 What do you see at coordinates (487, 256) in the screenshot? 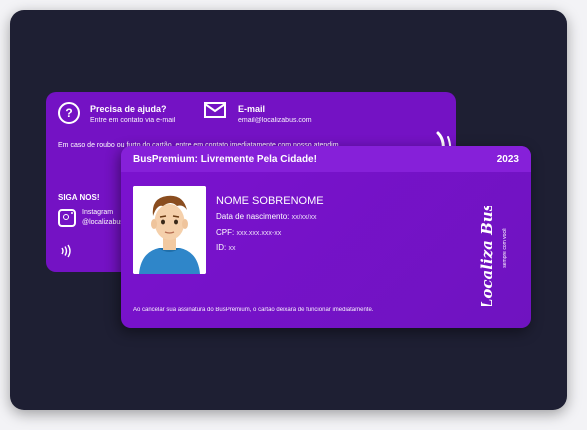
I see `brand-name: Localiza Bus` at bounding box center [487, 256].